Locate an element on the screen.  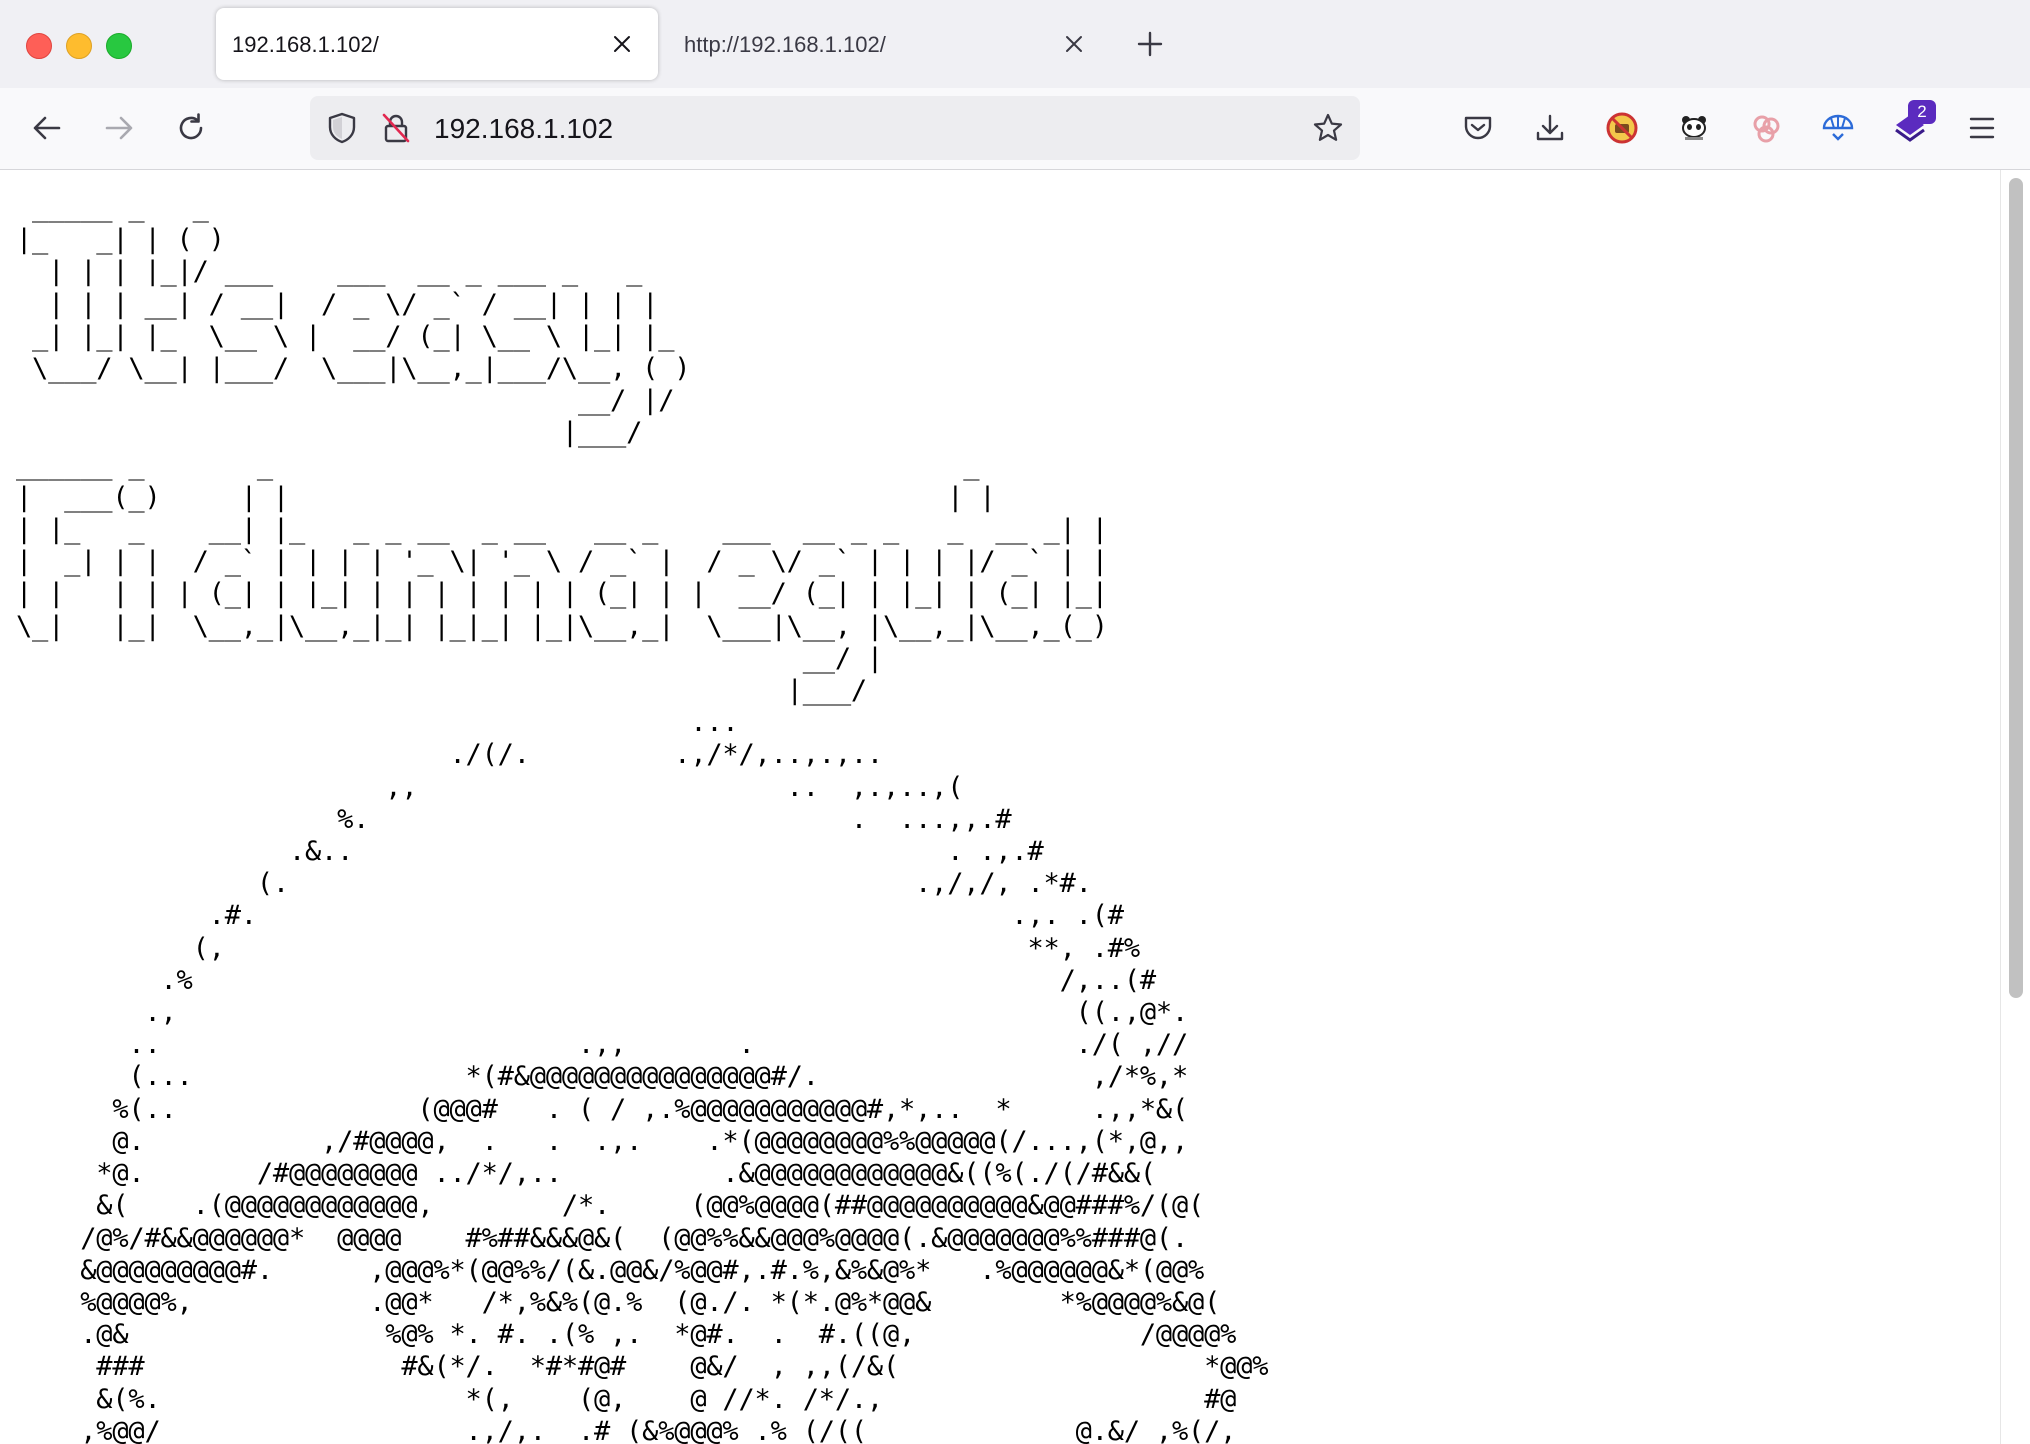
vertical-scrollbar is located at coordinates (2015, 807).